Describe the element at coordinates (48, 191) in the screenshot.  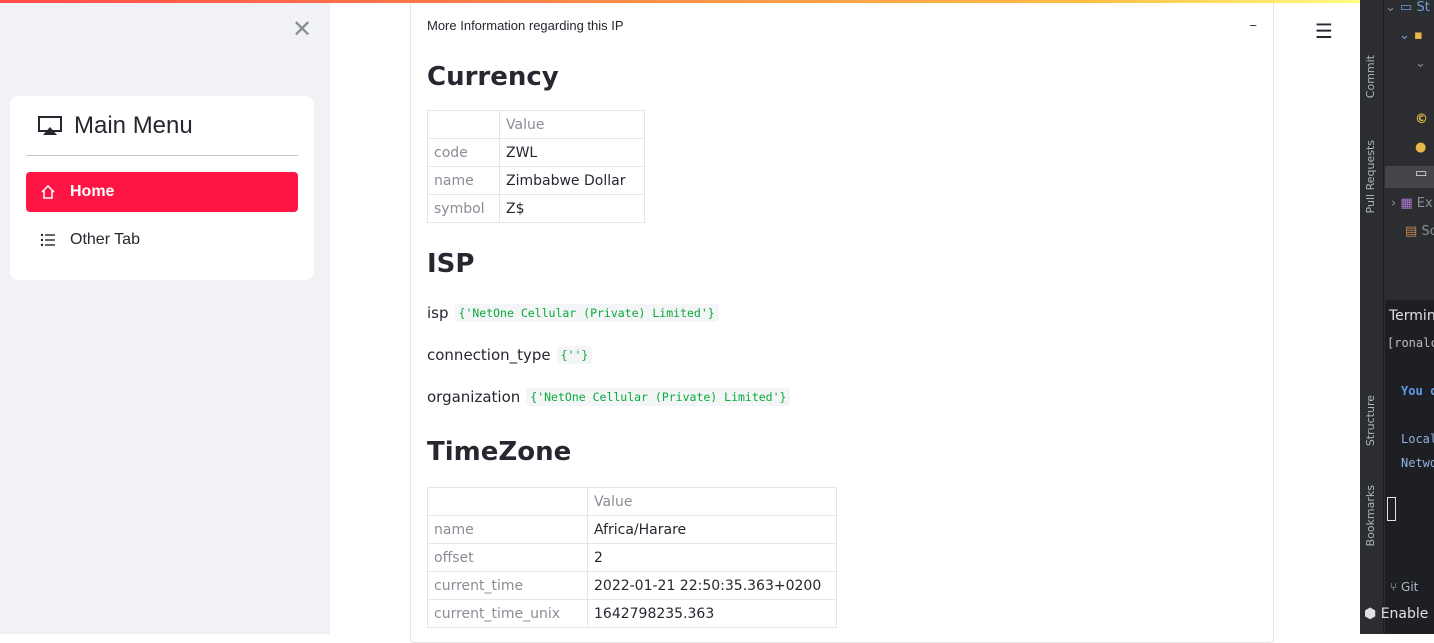
I see `house-icon` at that location.